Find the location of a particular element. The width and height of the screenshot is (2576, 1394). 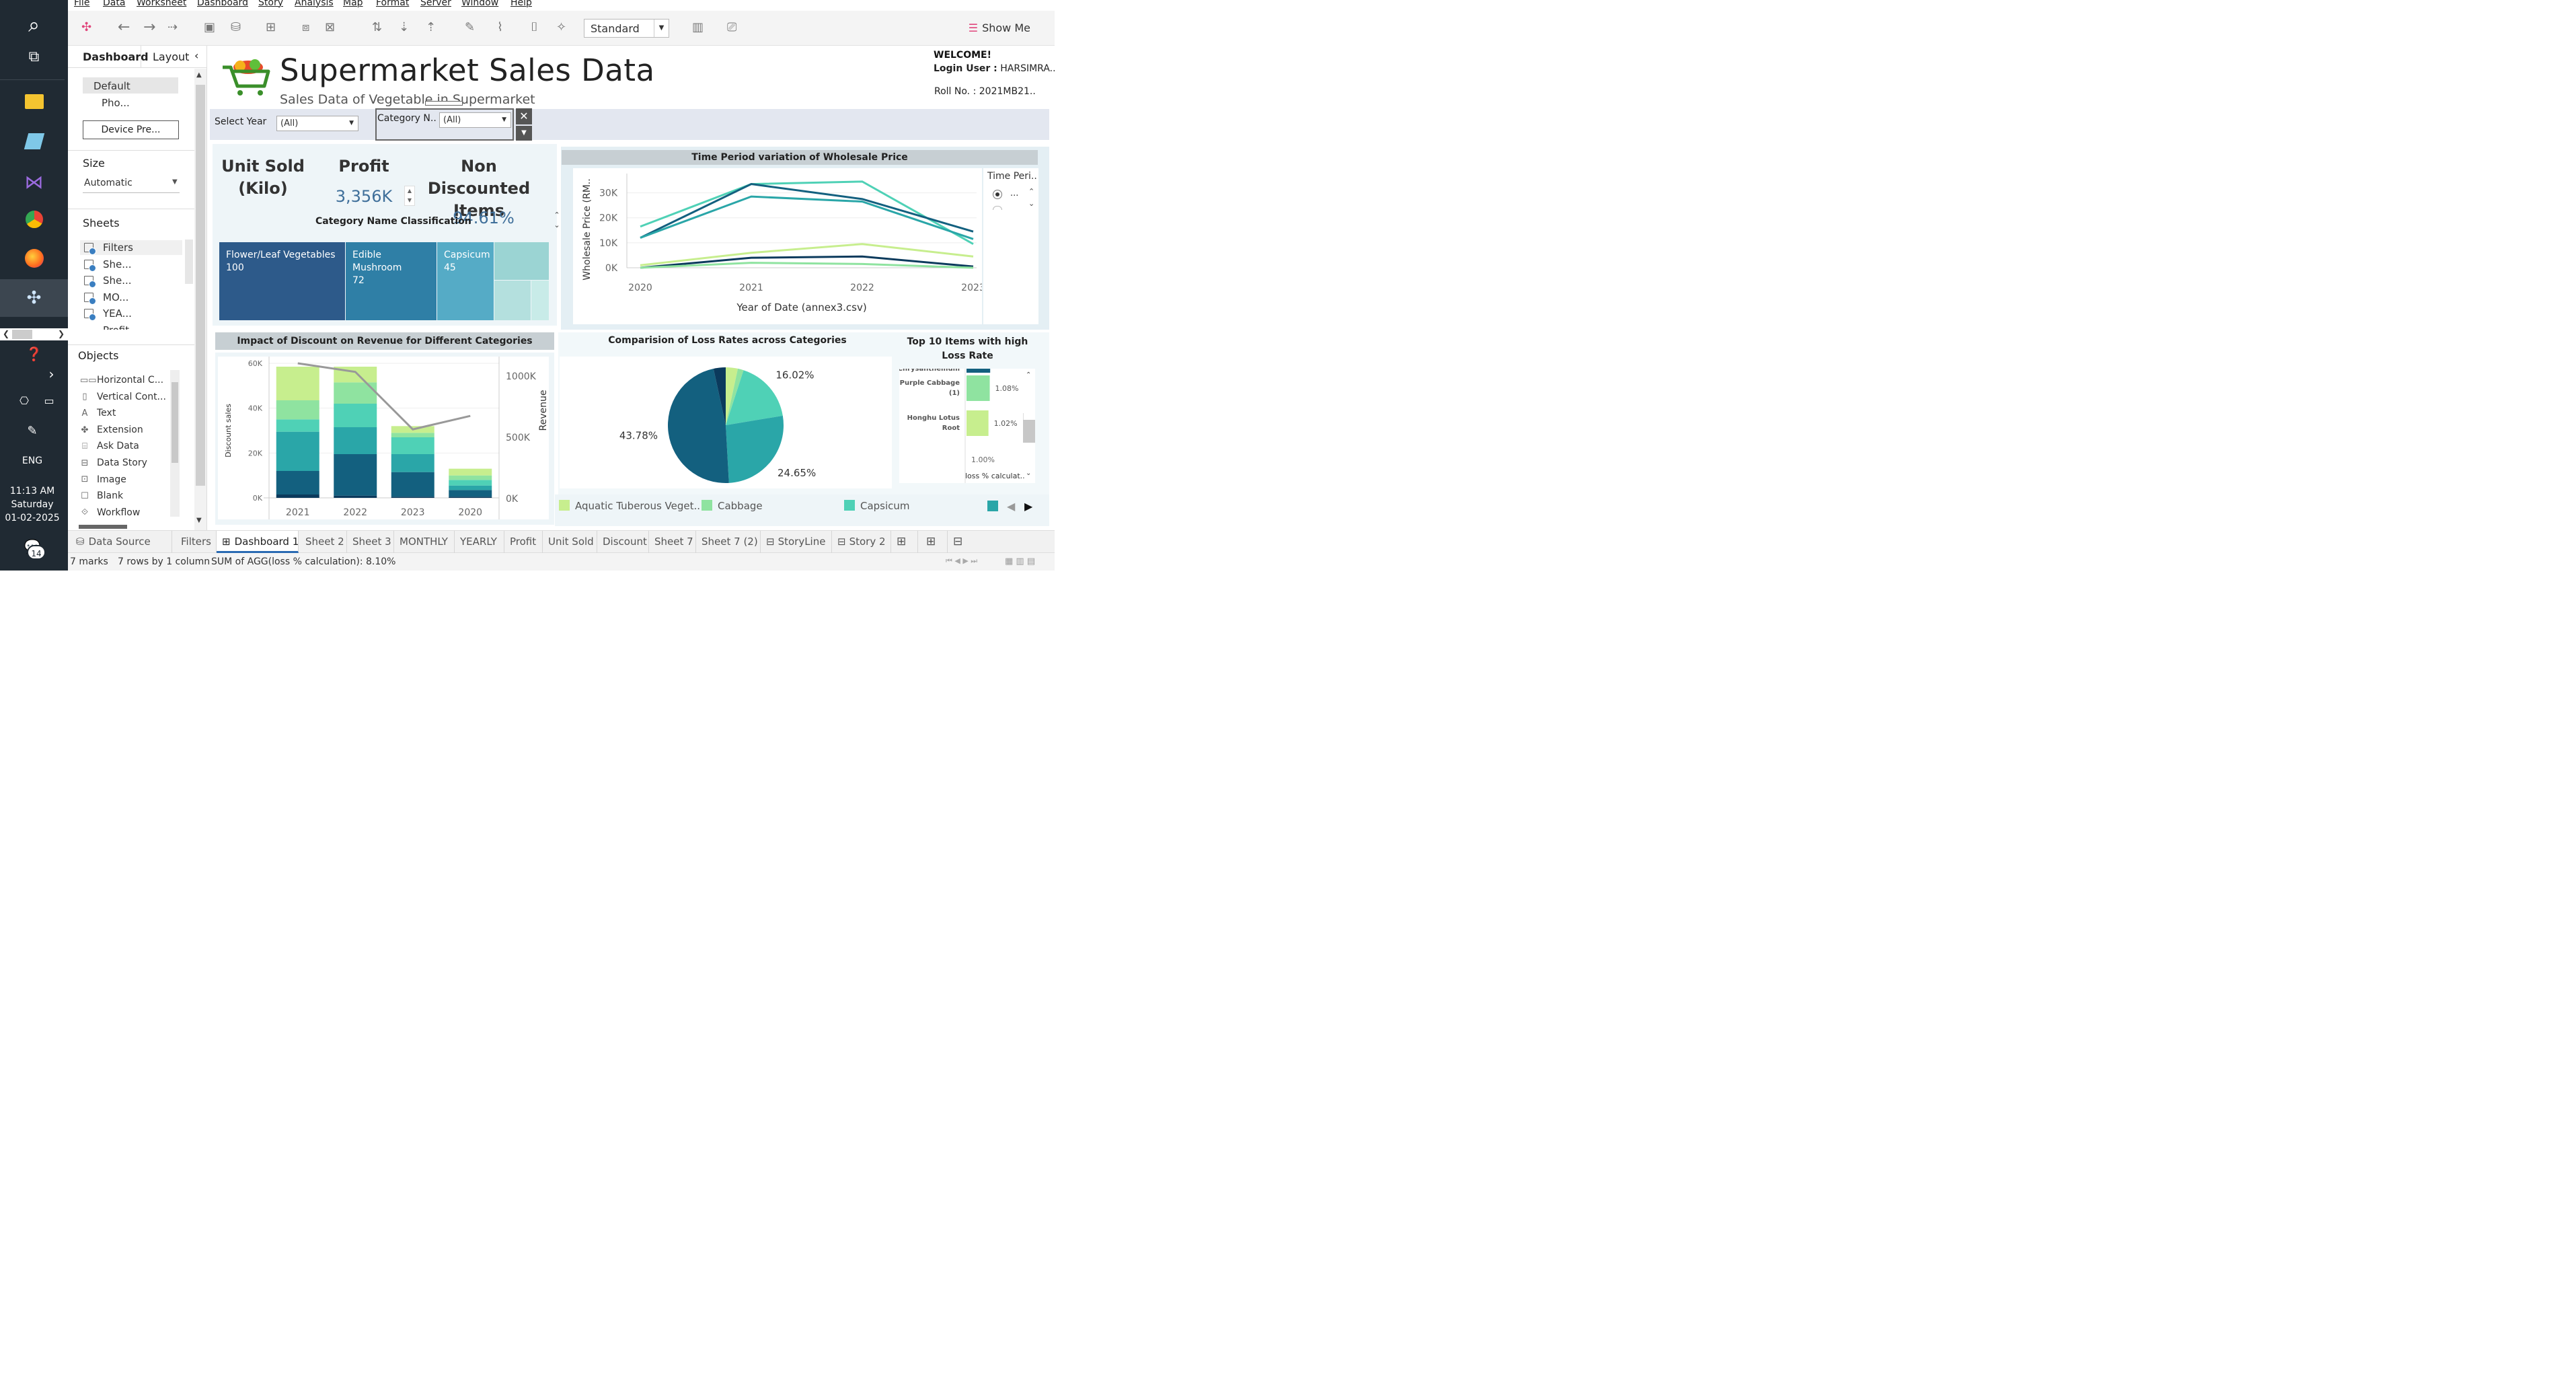

menu-worksheet: Worksheet is located at coordinates (161, 4).